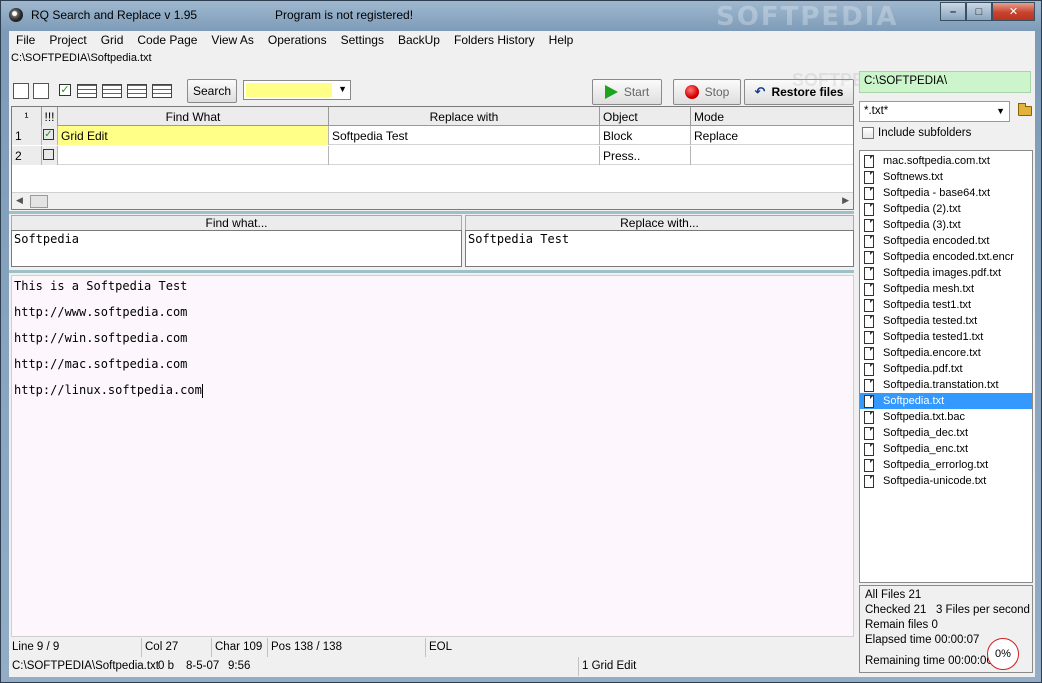 This screenshot has width=1042, height=683. What do you see at coordinates (21, 91) in the screenshot?
I see `add-row-icon` at bounding box center [21, 91].